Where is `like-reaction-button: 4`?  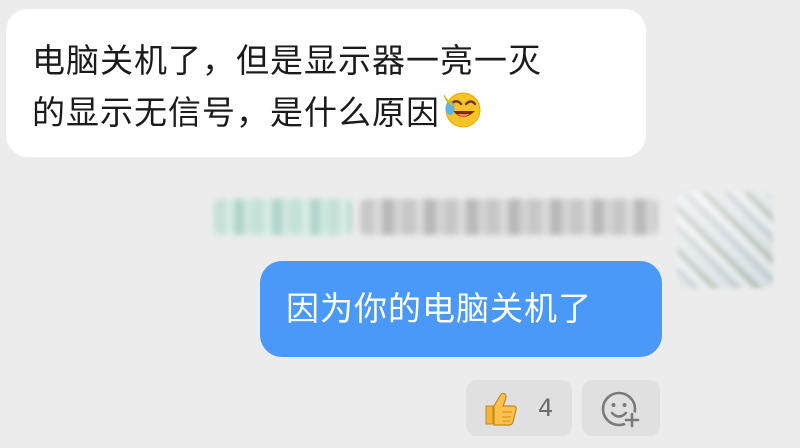
like-reaction-button: 4 is located at coordinates (519, 408).